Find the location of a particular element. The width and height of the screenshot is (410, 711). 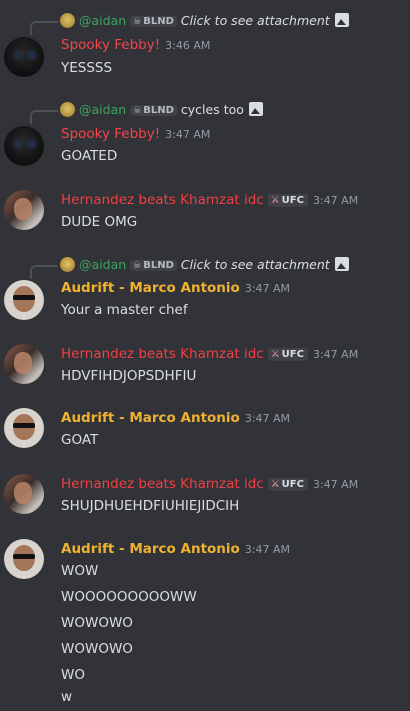

message-text: GOATED is located at coordinates (89, 156).